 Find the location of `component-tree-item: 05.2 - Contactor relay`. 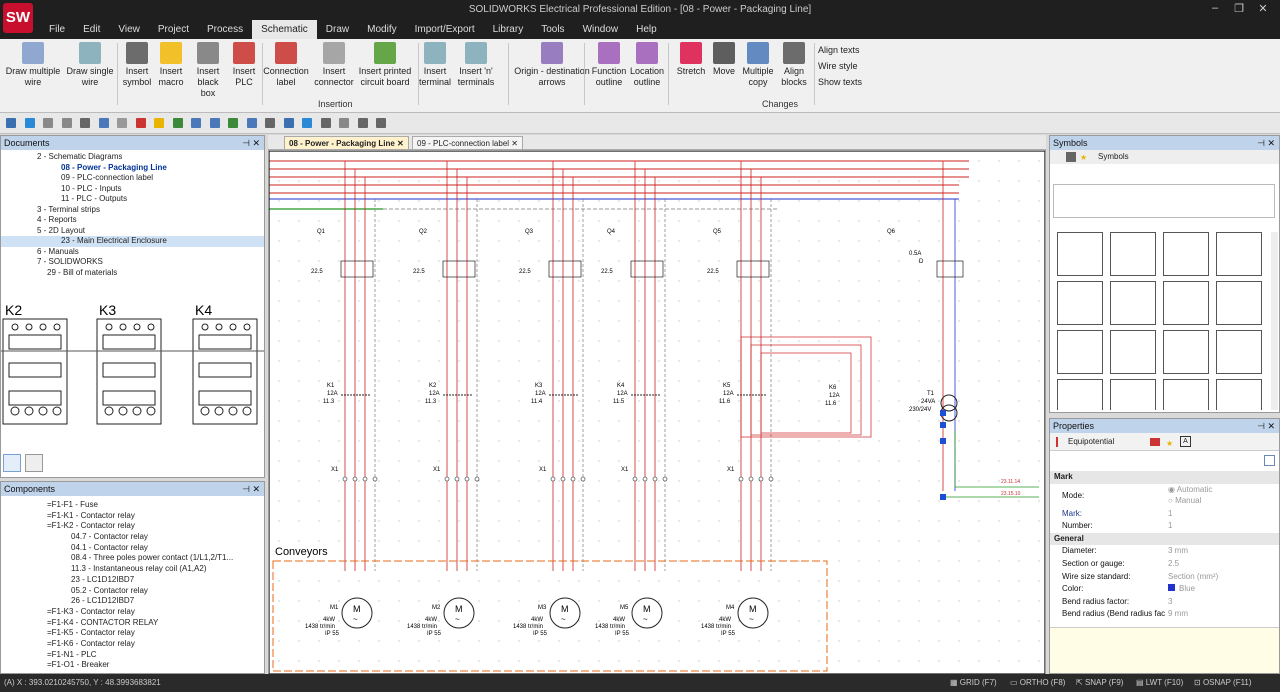

component-tree-item: 05.2 - Contactor relay is located at coordinates (132, 591).